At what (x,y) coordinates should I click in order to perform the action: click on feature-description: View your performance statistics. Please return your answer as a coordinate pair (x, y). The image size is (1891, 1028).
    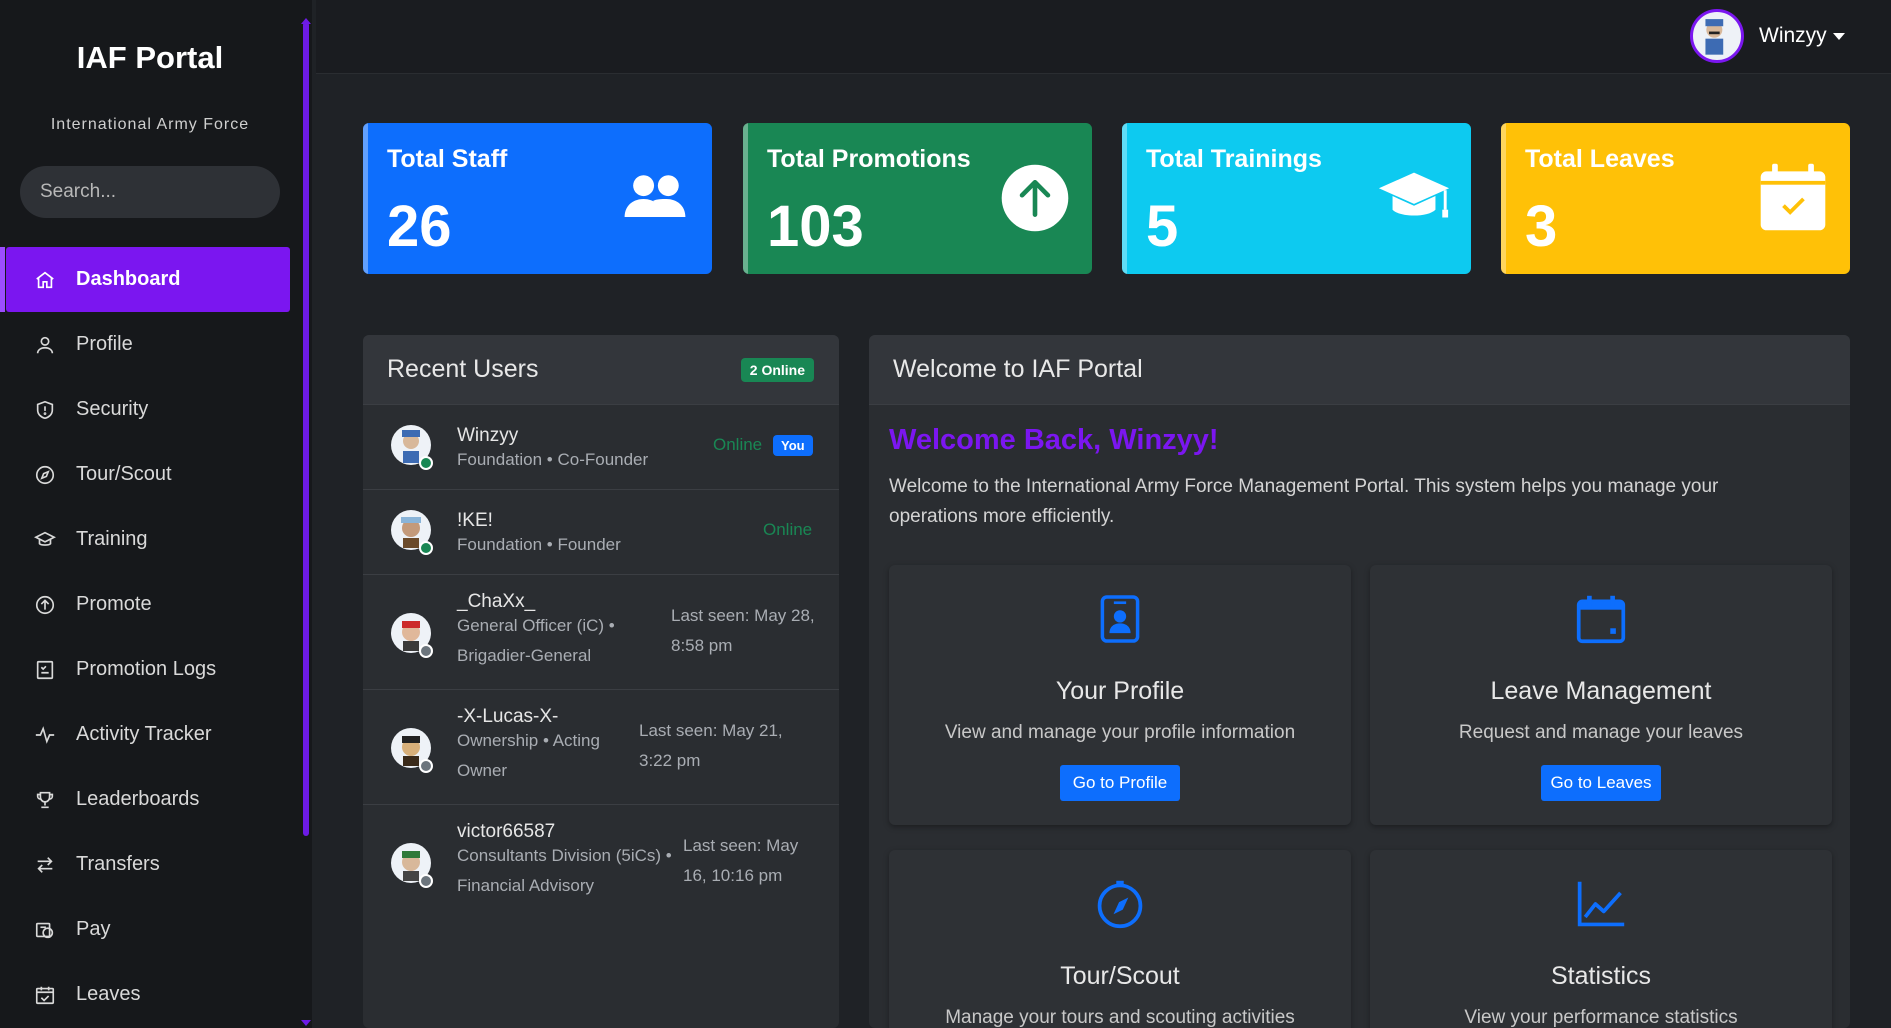
    Looking at the image, I should click on (1601, 1017).